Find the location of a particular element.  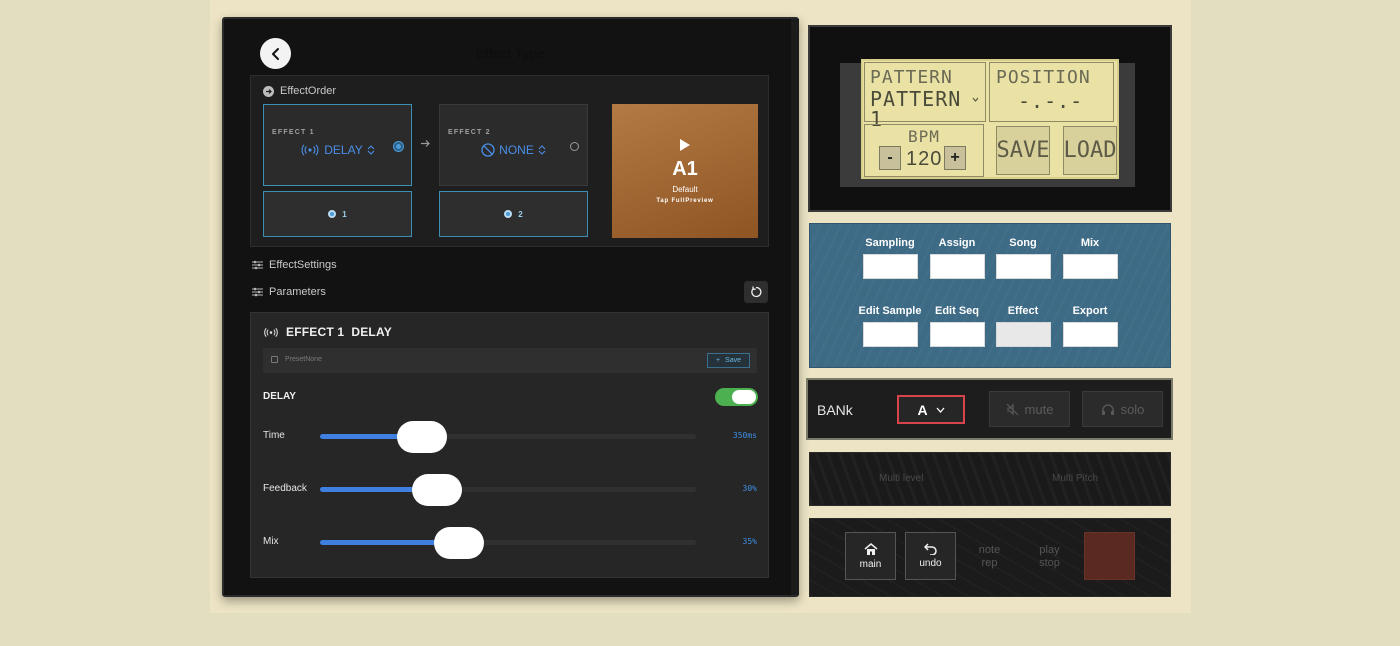

lcd-position-cell: POSITION -.-.- is located at coordinates (1051, 92).